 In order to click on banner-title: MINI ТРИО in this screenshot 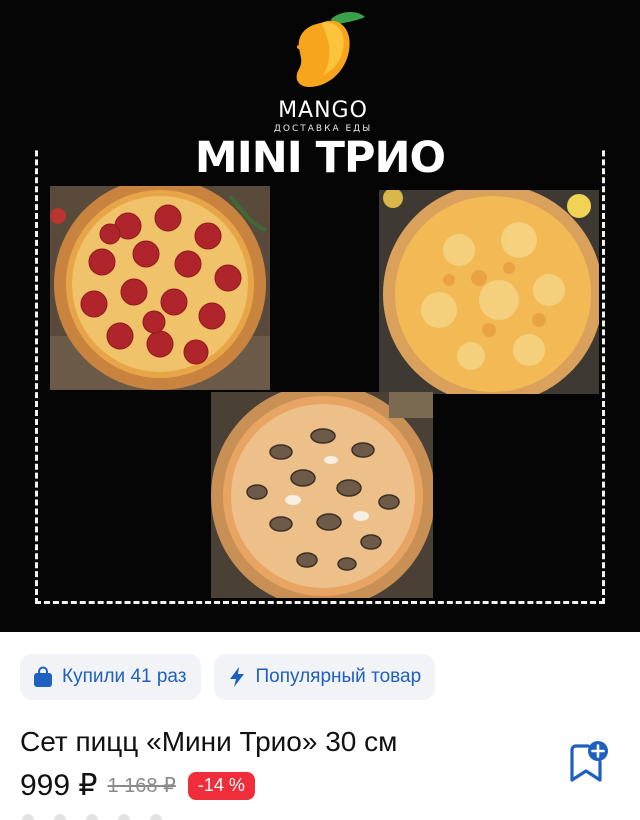, I will do `click(320, 158)`.